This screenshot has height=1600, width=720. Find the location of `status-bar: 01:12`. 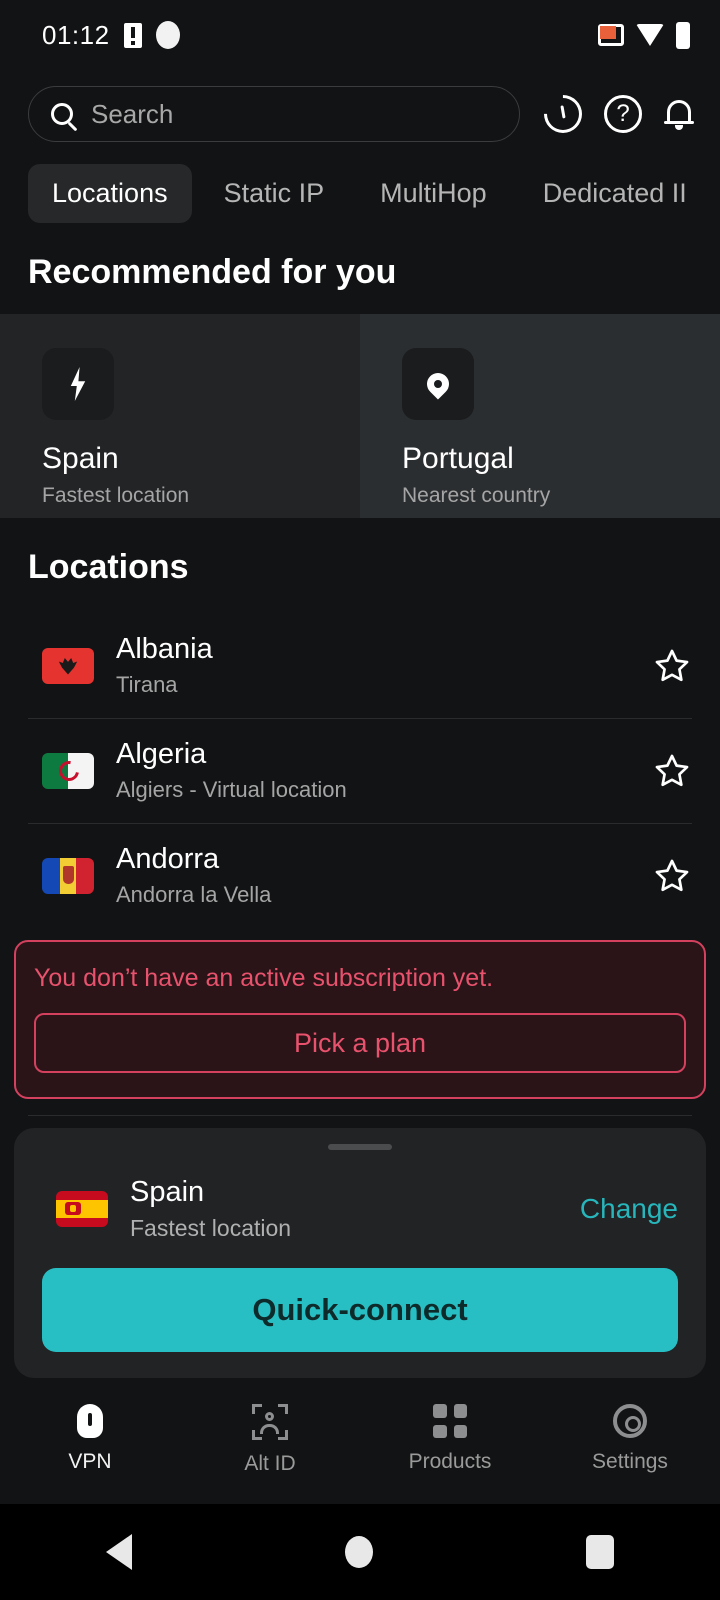

status-bar: 01:12 is located at coordinates (360, 35).